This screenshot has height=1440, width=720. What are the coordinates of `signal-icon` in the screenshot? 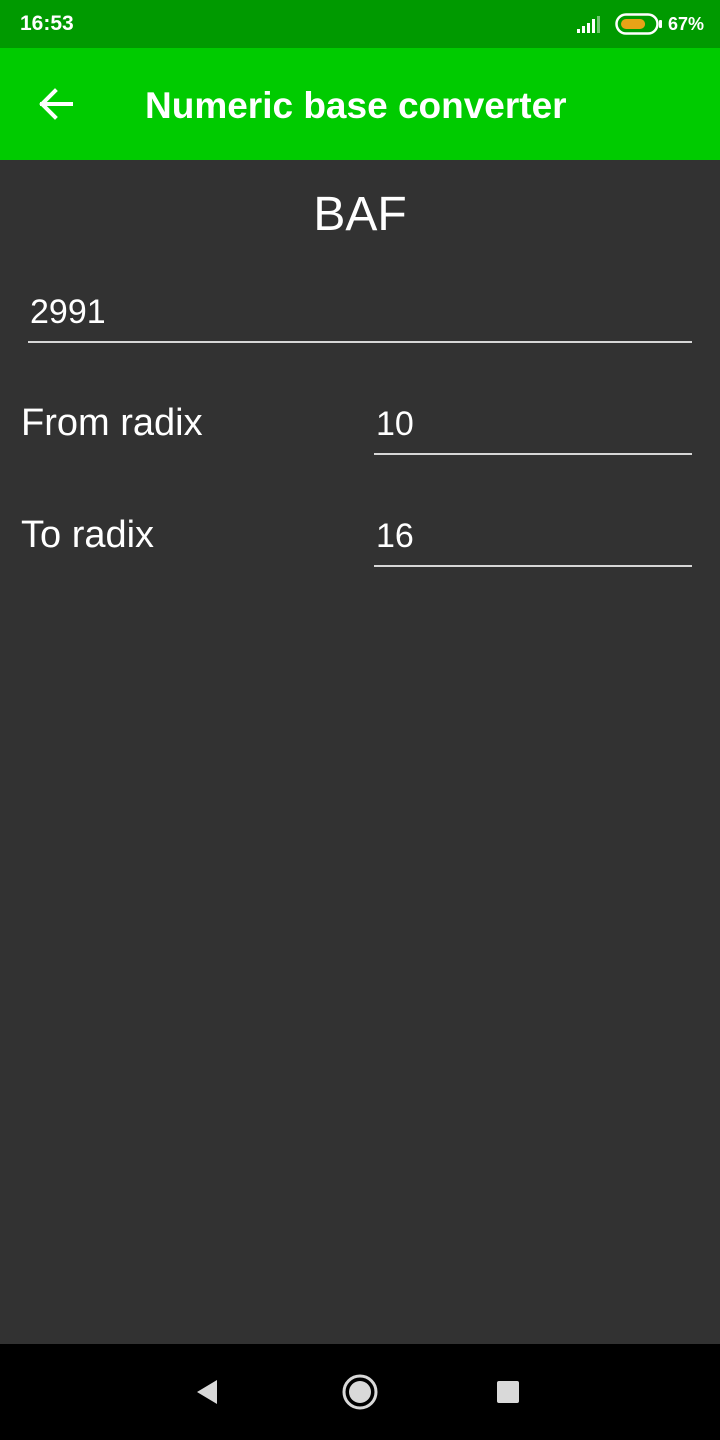 It's located at (588, 24).